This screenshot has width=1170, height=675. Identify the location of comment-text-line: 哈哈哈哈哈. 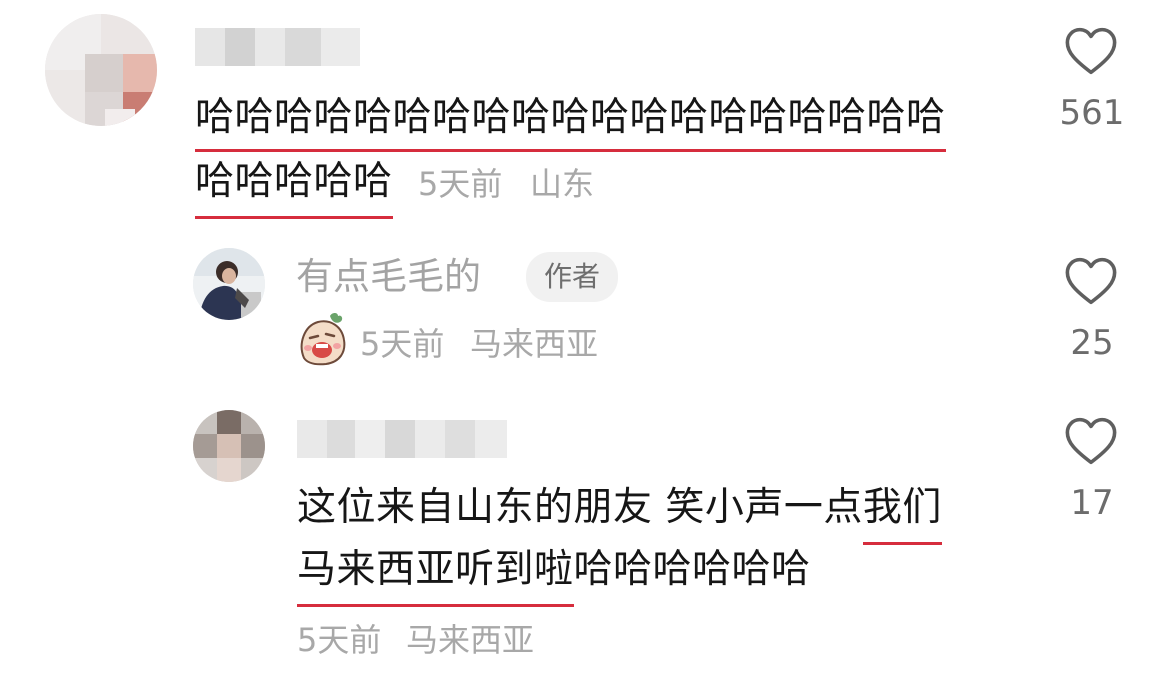
(294, 189).